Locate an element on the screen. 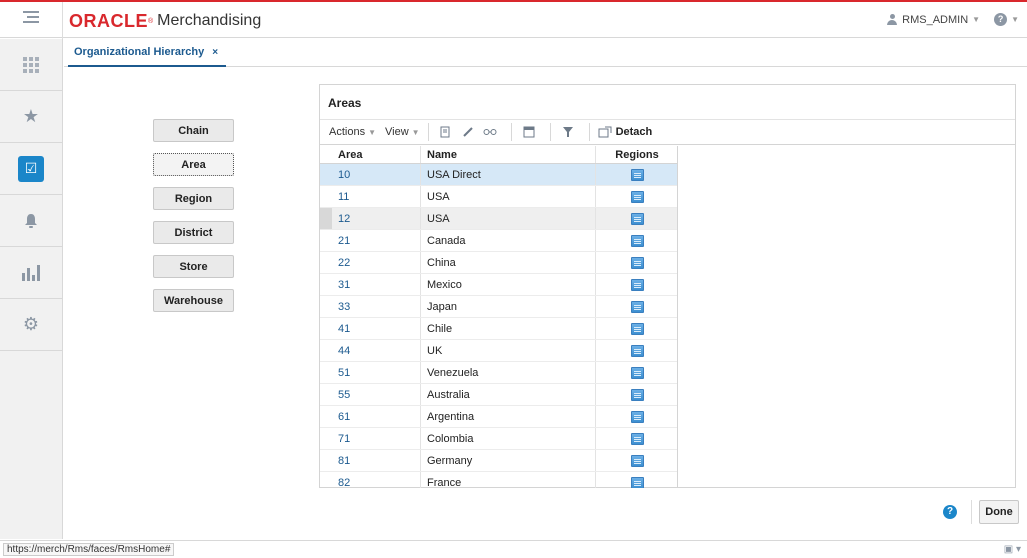  table-row: 11 USA is located at coordinates (498, 197).